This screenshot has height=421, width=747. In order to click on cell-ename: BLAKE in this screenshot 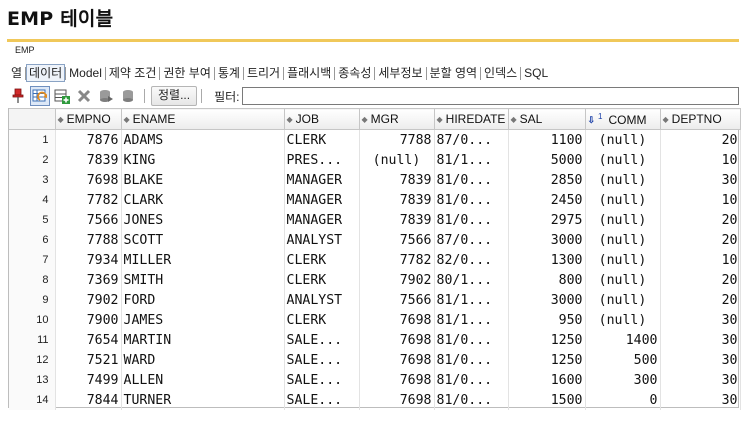, I will do `click(203, 180)`.